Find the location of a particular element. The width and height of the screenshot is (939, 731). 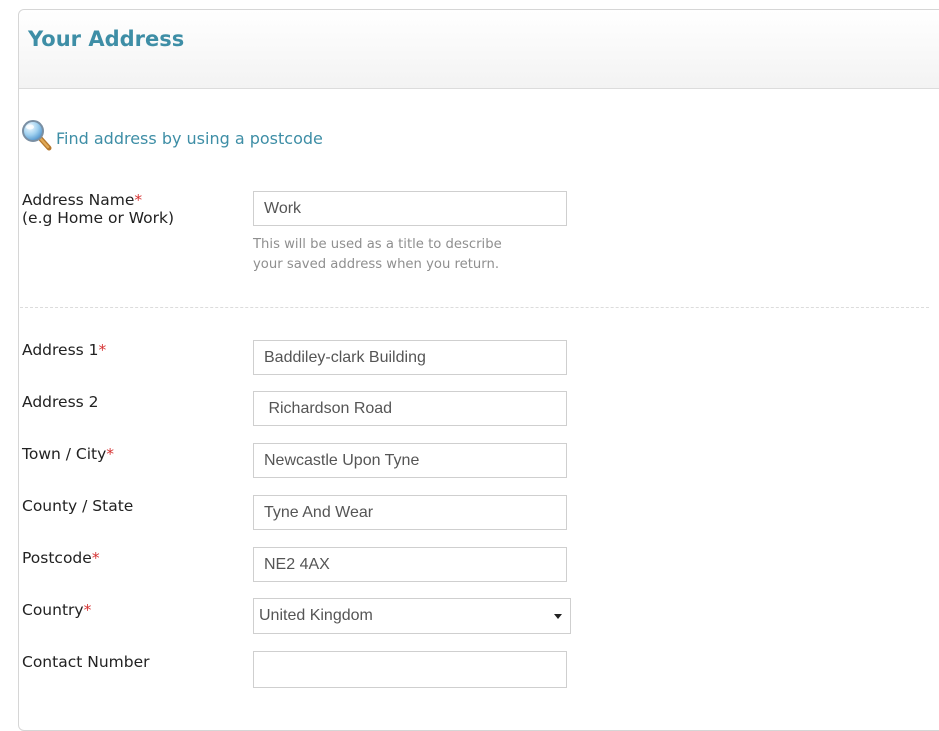

address-name-label: Address Name* (e.g Home or Work) is located at coordinates (98, 209).